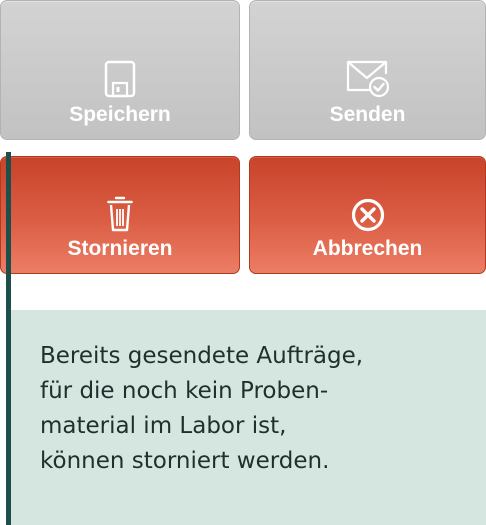 This screenshot has width=486, height=525. What do you see at coordinates (120, 114) in the screenshot?
I see `save-button-label: Speichern` at bounding box center [120, 114].